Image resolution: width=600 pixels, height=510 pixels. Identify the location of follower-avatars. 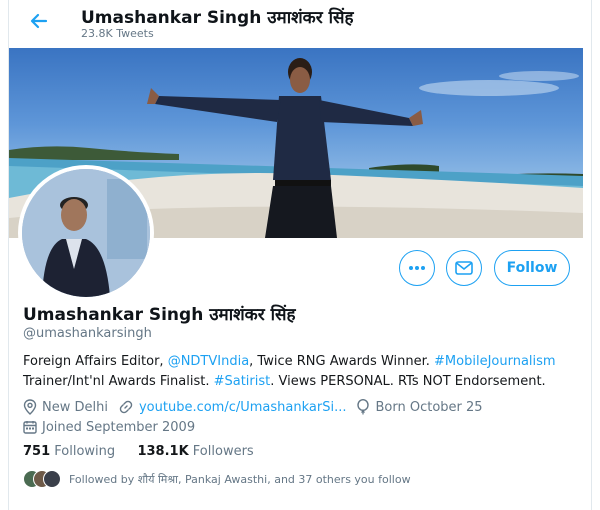
(43, 479).